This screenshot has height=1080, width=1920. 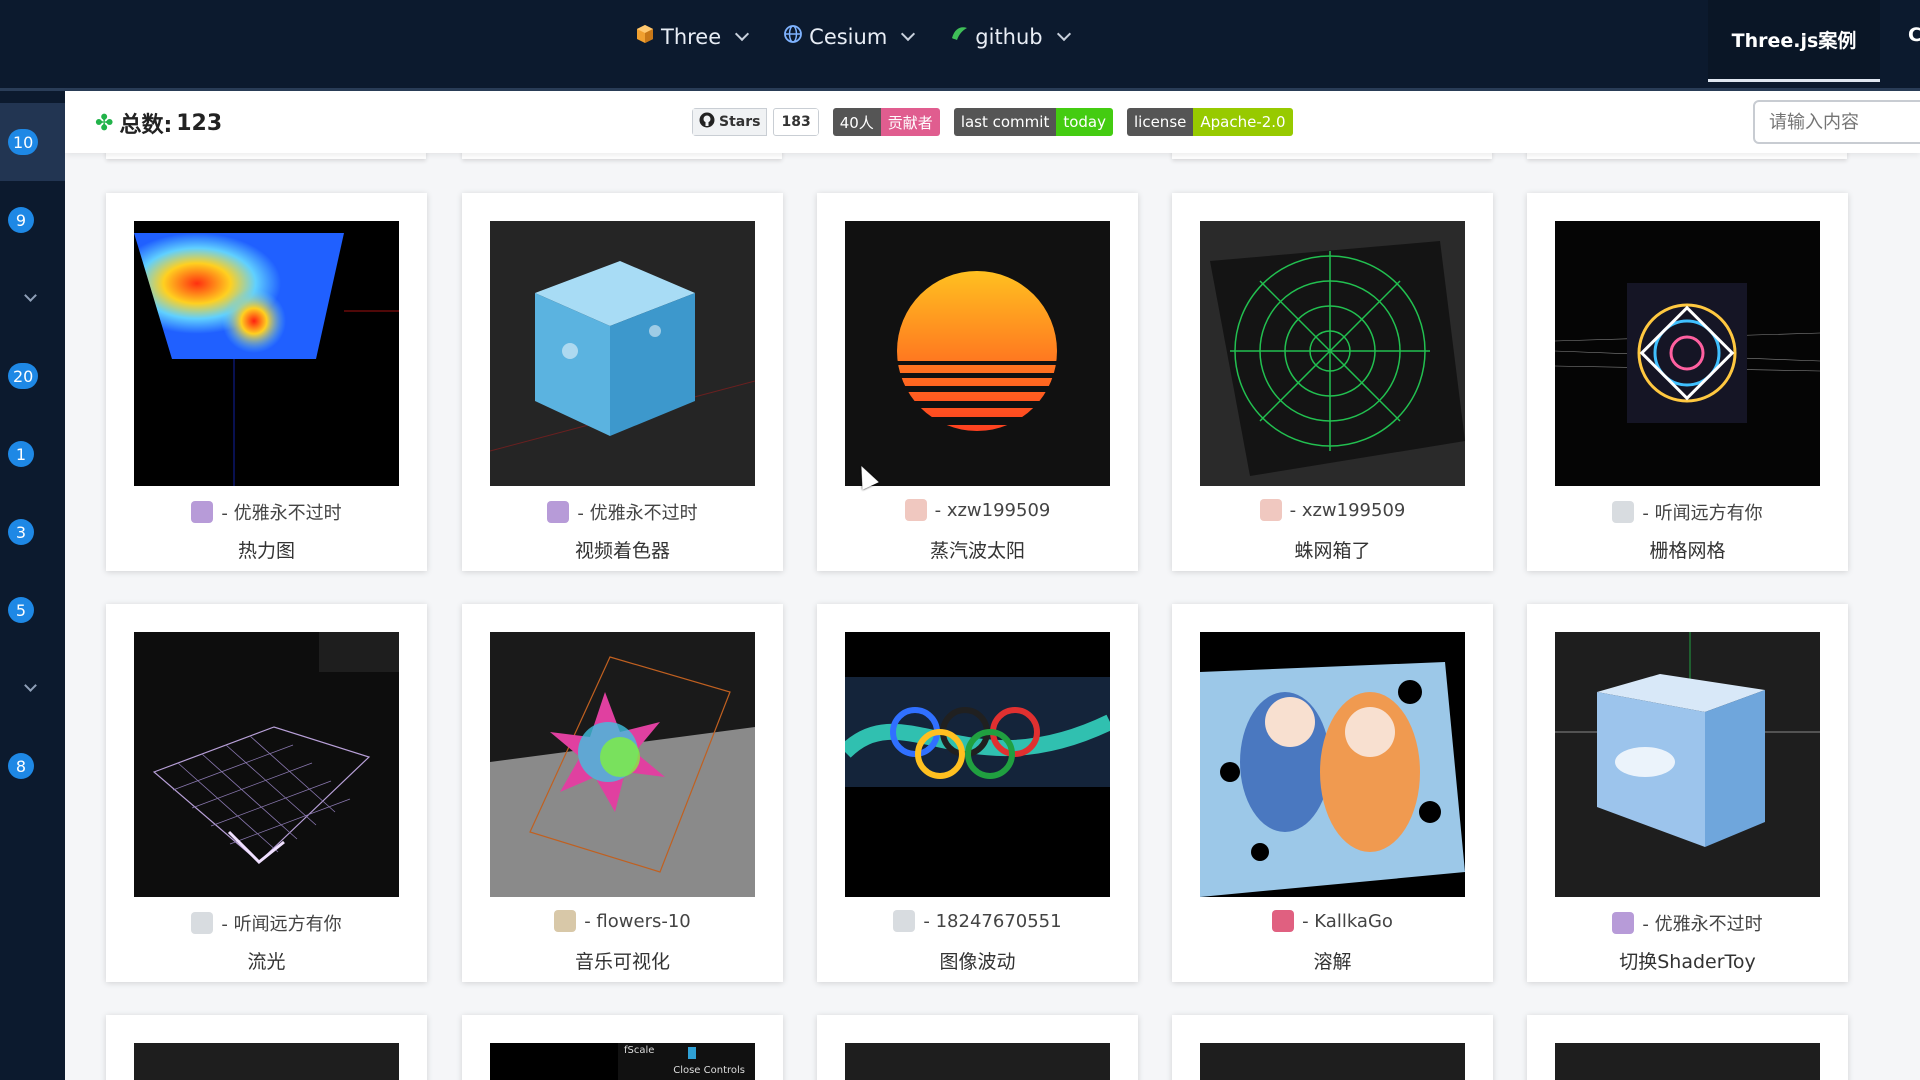 I want to click on case-author: - 听闻远方有你, so click(x=1687, y=512).